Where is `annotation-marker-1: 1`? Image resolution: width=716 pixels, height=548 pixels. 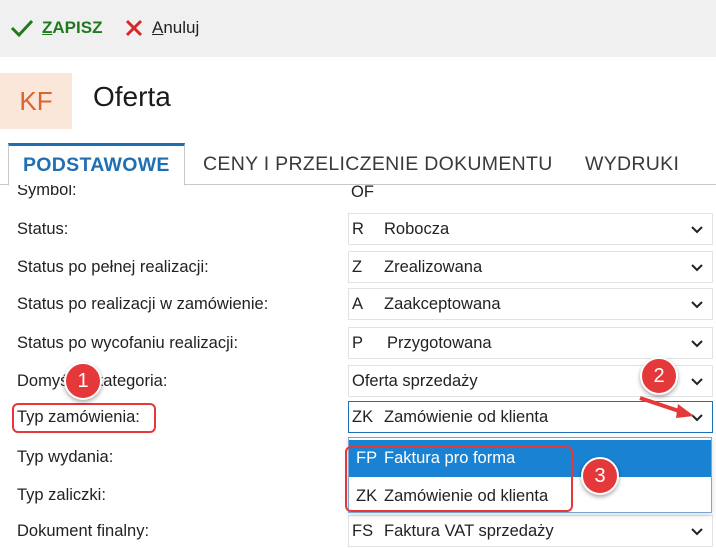 annotation-marker-1: 1 is located at coordinates (83, 381).